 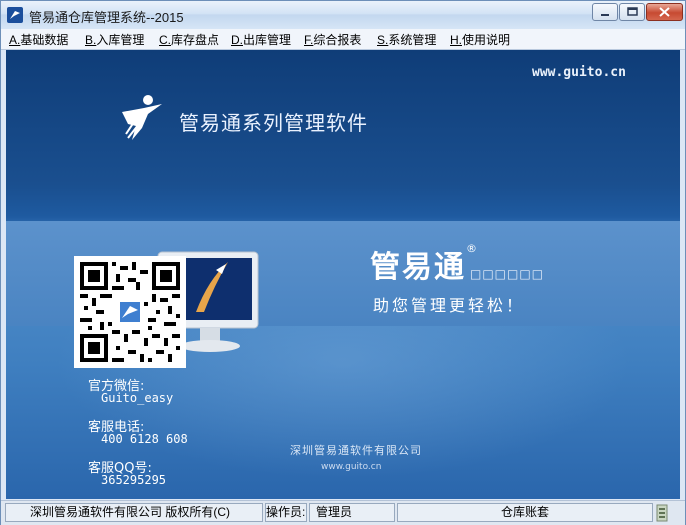 What do you see at coordinates (418, 267) in the screenshot?
I see `brand-name: 管易通` at bounding box center [418, 267].